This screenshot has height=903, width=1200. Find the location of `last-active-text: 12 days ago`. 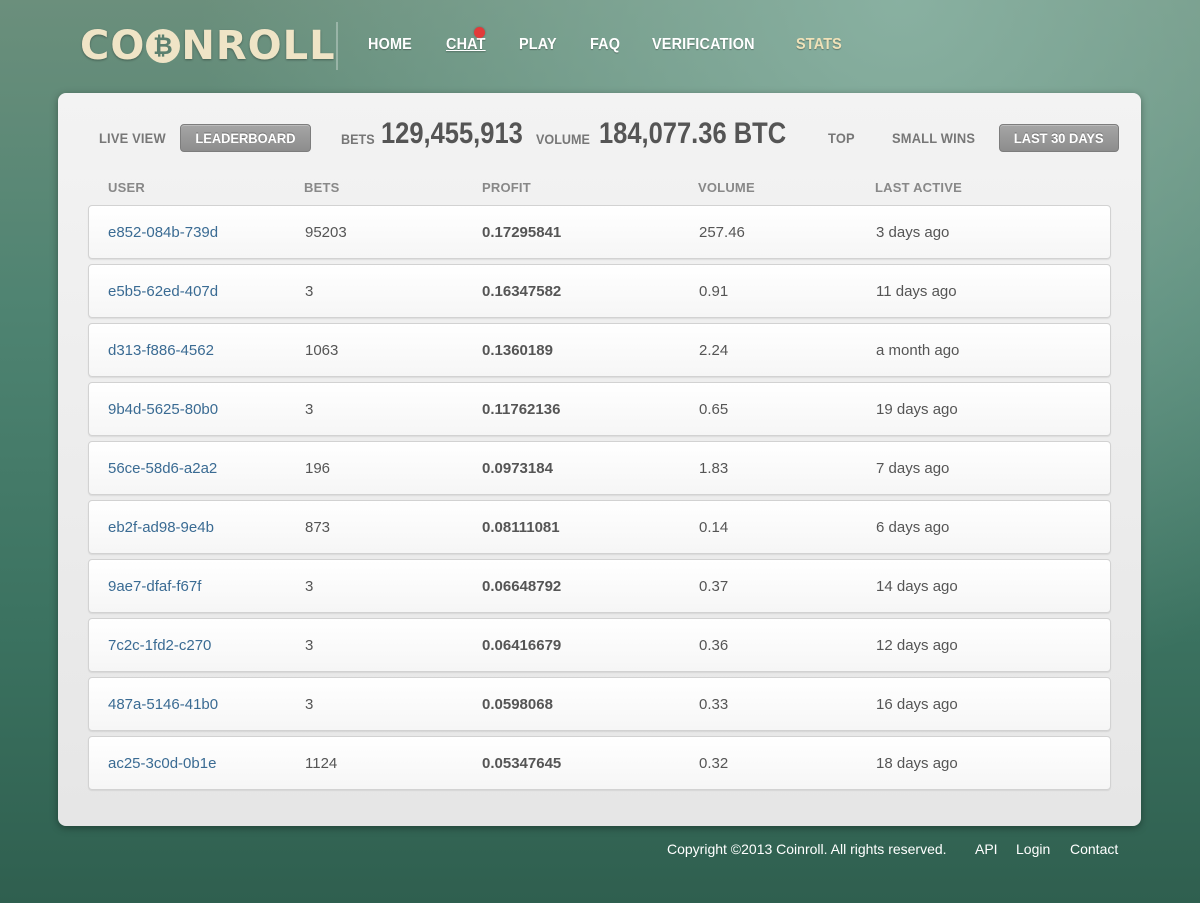

last-active-text: 12 days ago is located at coordinates (917, 645).